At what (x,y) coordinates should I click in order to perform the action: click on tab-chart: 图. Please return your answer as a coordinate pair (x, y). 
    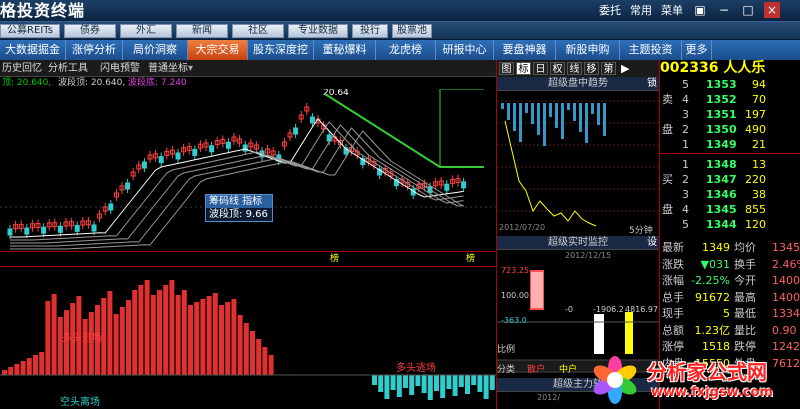
    Looking at the image, I should click on (506, 68).